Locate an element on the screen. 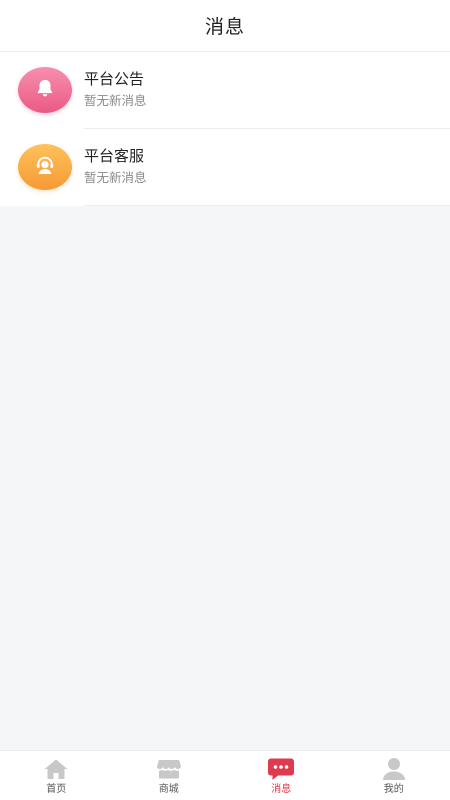 This screenshot has height=800, width=450. row-divider is located at coordinates (267, 205).